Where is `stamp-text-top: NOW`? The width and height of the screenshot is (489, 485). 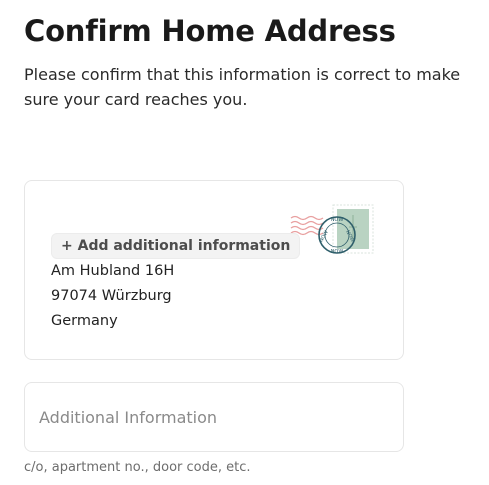
stamp-text-top: NOW is located at coordinates (337, 220).